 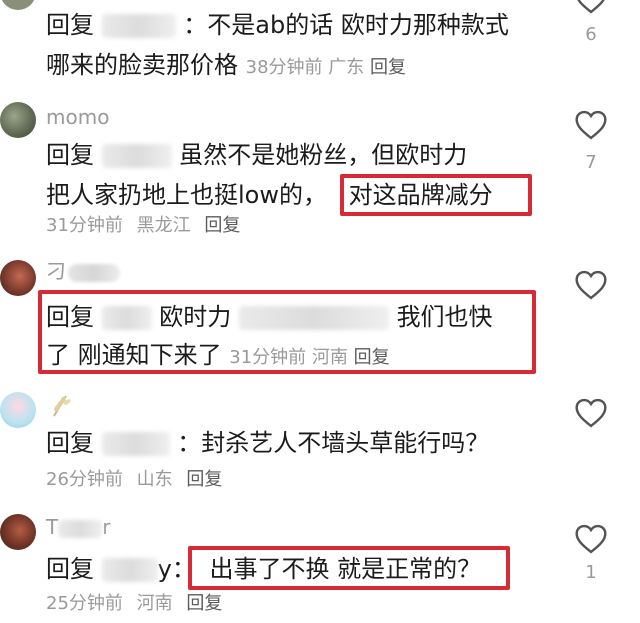 What do you see at coordinates (77, 117) in the screenshot?
I see `username: momo` at bounding box center [77, 117].